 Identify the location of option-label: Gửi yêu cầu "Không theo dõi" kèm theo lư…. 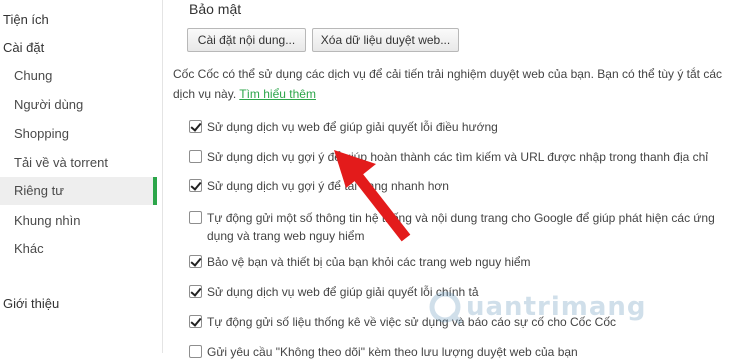
(467, 352).